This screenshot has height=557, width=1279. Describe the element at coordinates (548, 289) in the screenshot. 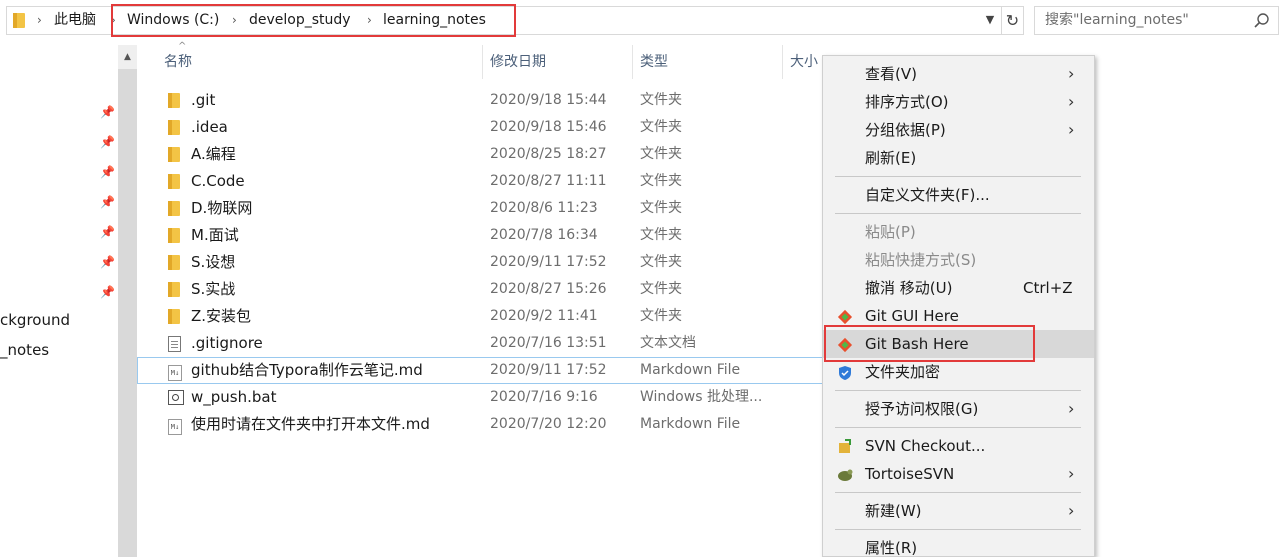

I see `file-date: 2020/8/27 15:26` at that location.